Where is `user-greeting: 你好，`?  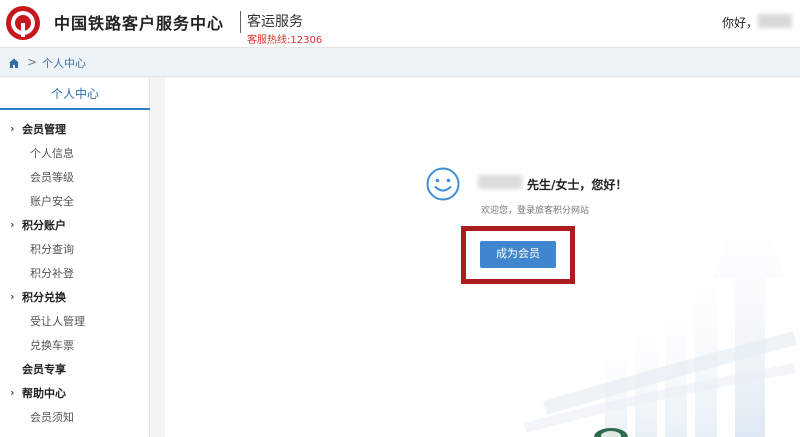 user-greeting: 你好， is located at coordinates (740, 23).